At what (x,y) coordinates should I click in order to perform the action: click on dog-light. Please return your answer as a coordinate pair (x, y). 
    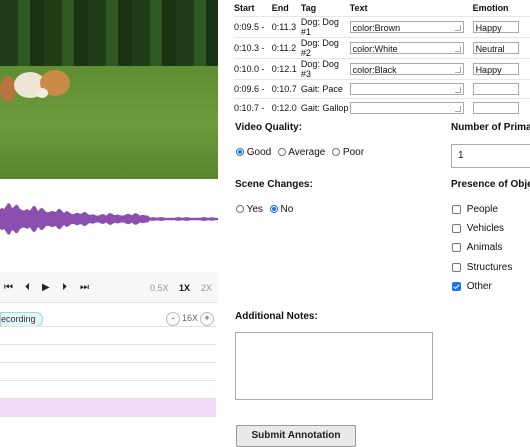
    Looking at the image, I should click on (42, 93).